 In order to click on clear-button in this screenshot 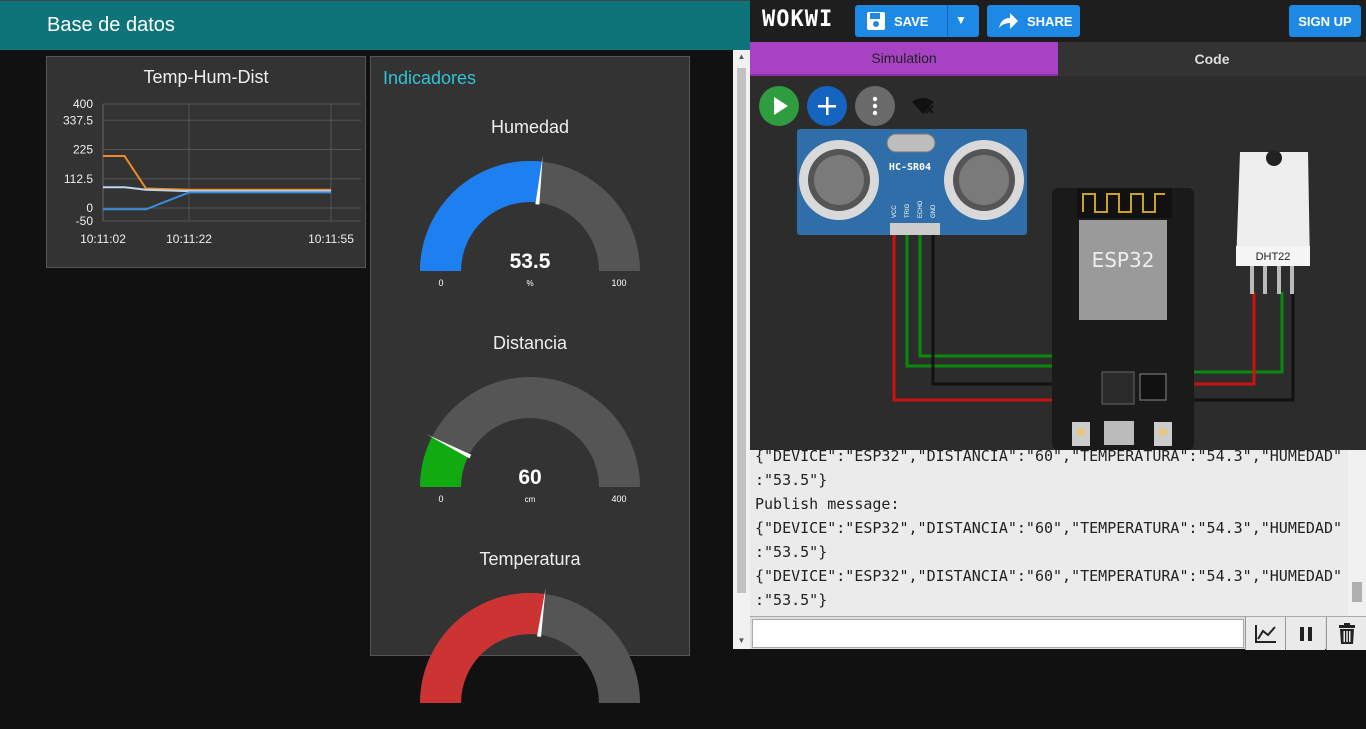, I will do `click(1346, 633)`.